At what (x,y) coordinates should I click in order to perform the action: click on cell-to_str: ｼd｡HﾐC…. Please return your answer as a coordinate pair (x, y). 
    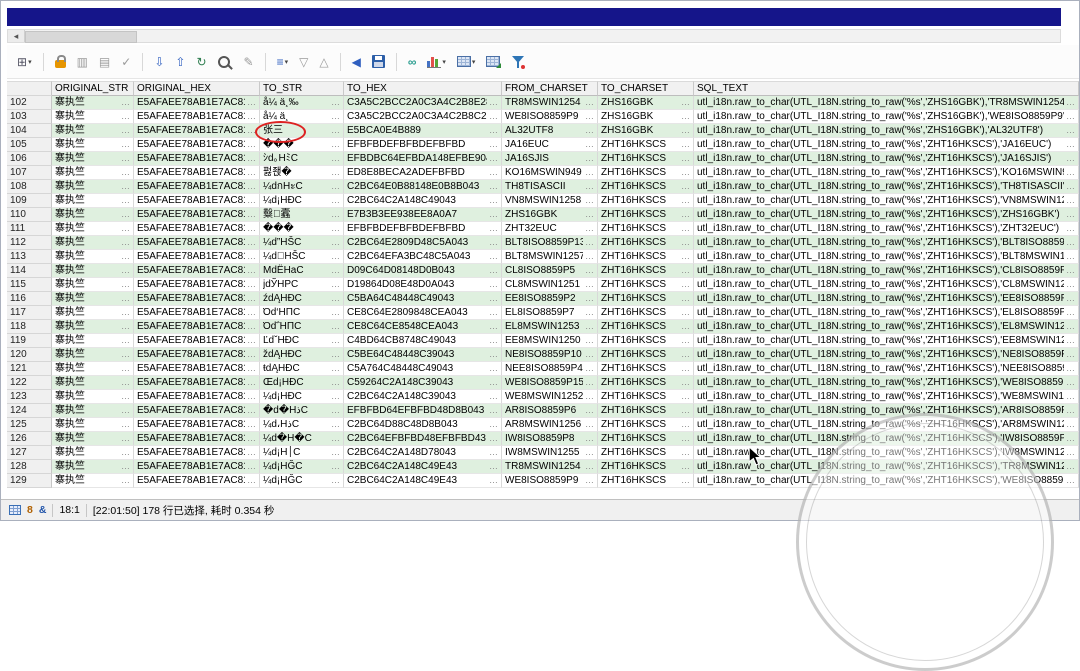
    Looking at the image, I should click on (302, 159).